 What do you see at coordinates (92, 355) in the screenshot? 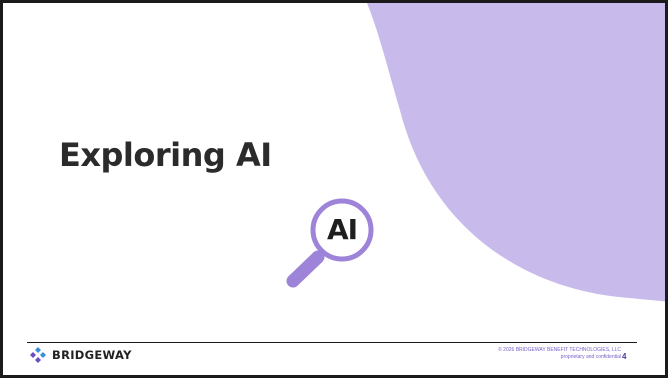
I see `logo-wordmark: BRIDGEWAY` at bounding box center [92, 355].